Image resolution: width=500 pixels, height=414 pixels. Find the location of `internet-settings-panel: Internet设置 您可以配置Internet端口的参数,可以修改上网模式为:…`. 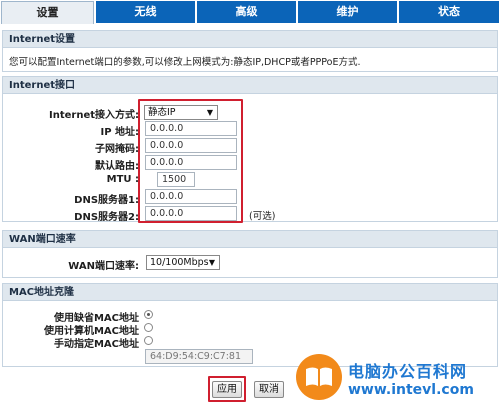

internet-settings-panel: Internet设置 您可以配置Internet端口的参数,可以修改上网模式为:… is located at coordinates (250, 51).